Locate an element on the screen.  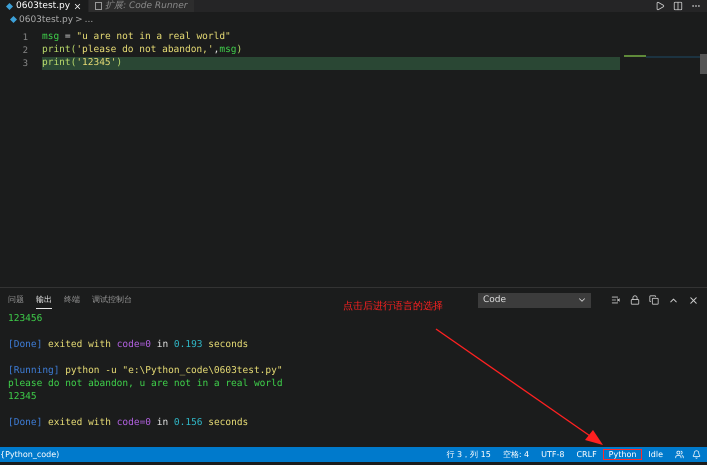
output-line: 123456 is located at coordinates (25, 318).